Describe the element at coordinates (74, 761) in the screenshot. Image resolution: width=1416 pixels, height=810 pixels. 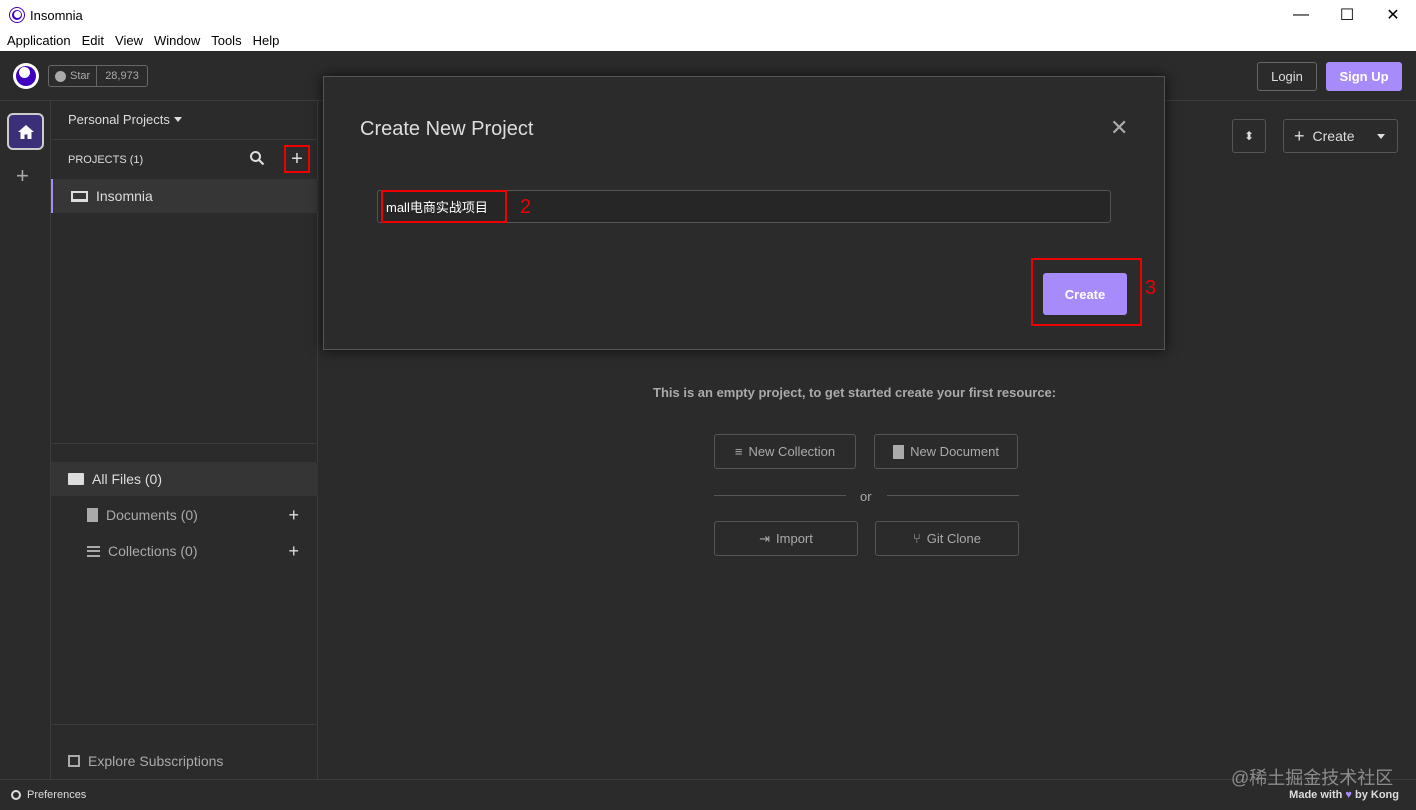
I see `external-link-icon` at that location.